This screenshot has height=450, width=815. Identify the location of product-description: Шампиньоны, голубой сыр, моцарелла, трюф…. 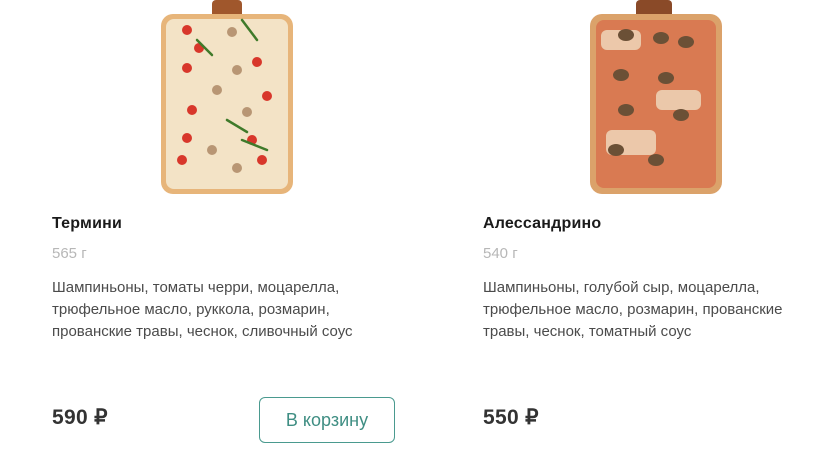
(648, 310).